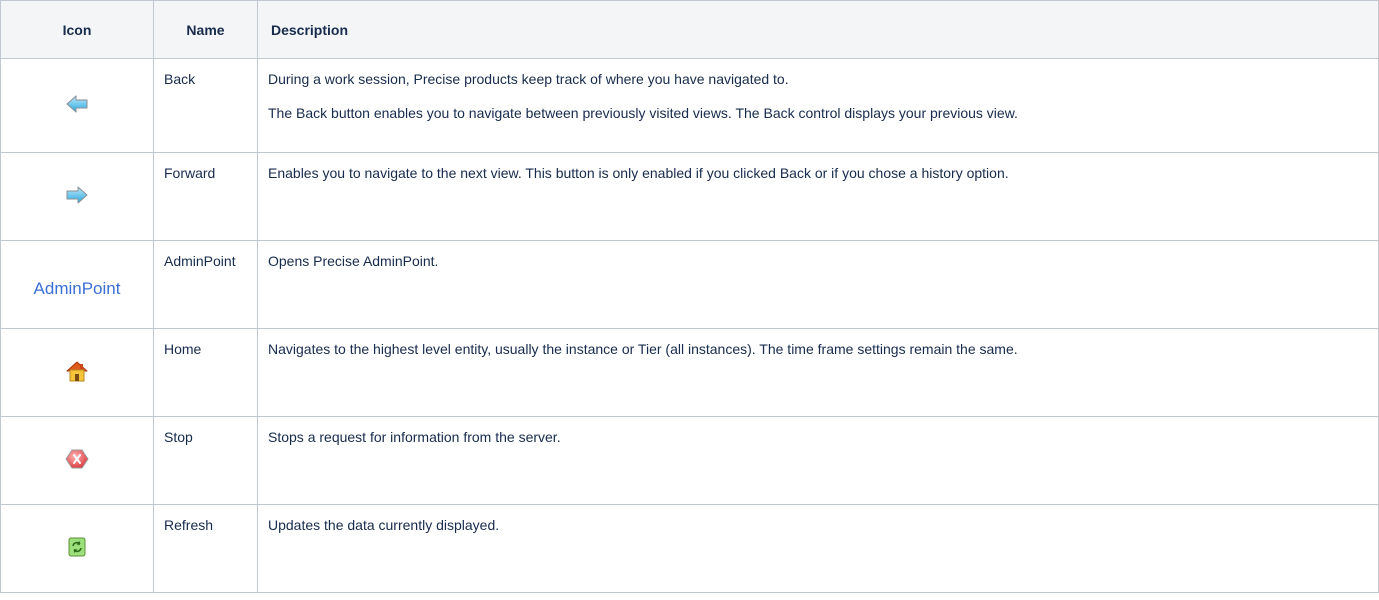 This screenshot has width=1379, height=600. What do you see at coordinates (205, 460) in the screenshot?
I see `name-cell: Stop` at bounding box center [205, 460].